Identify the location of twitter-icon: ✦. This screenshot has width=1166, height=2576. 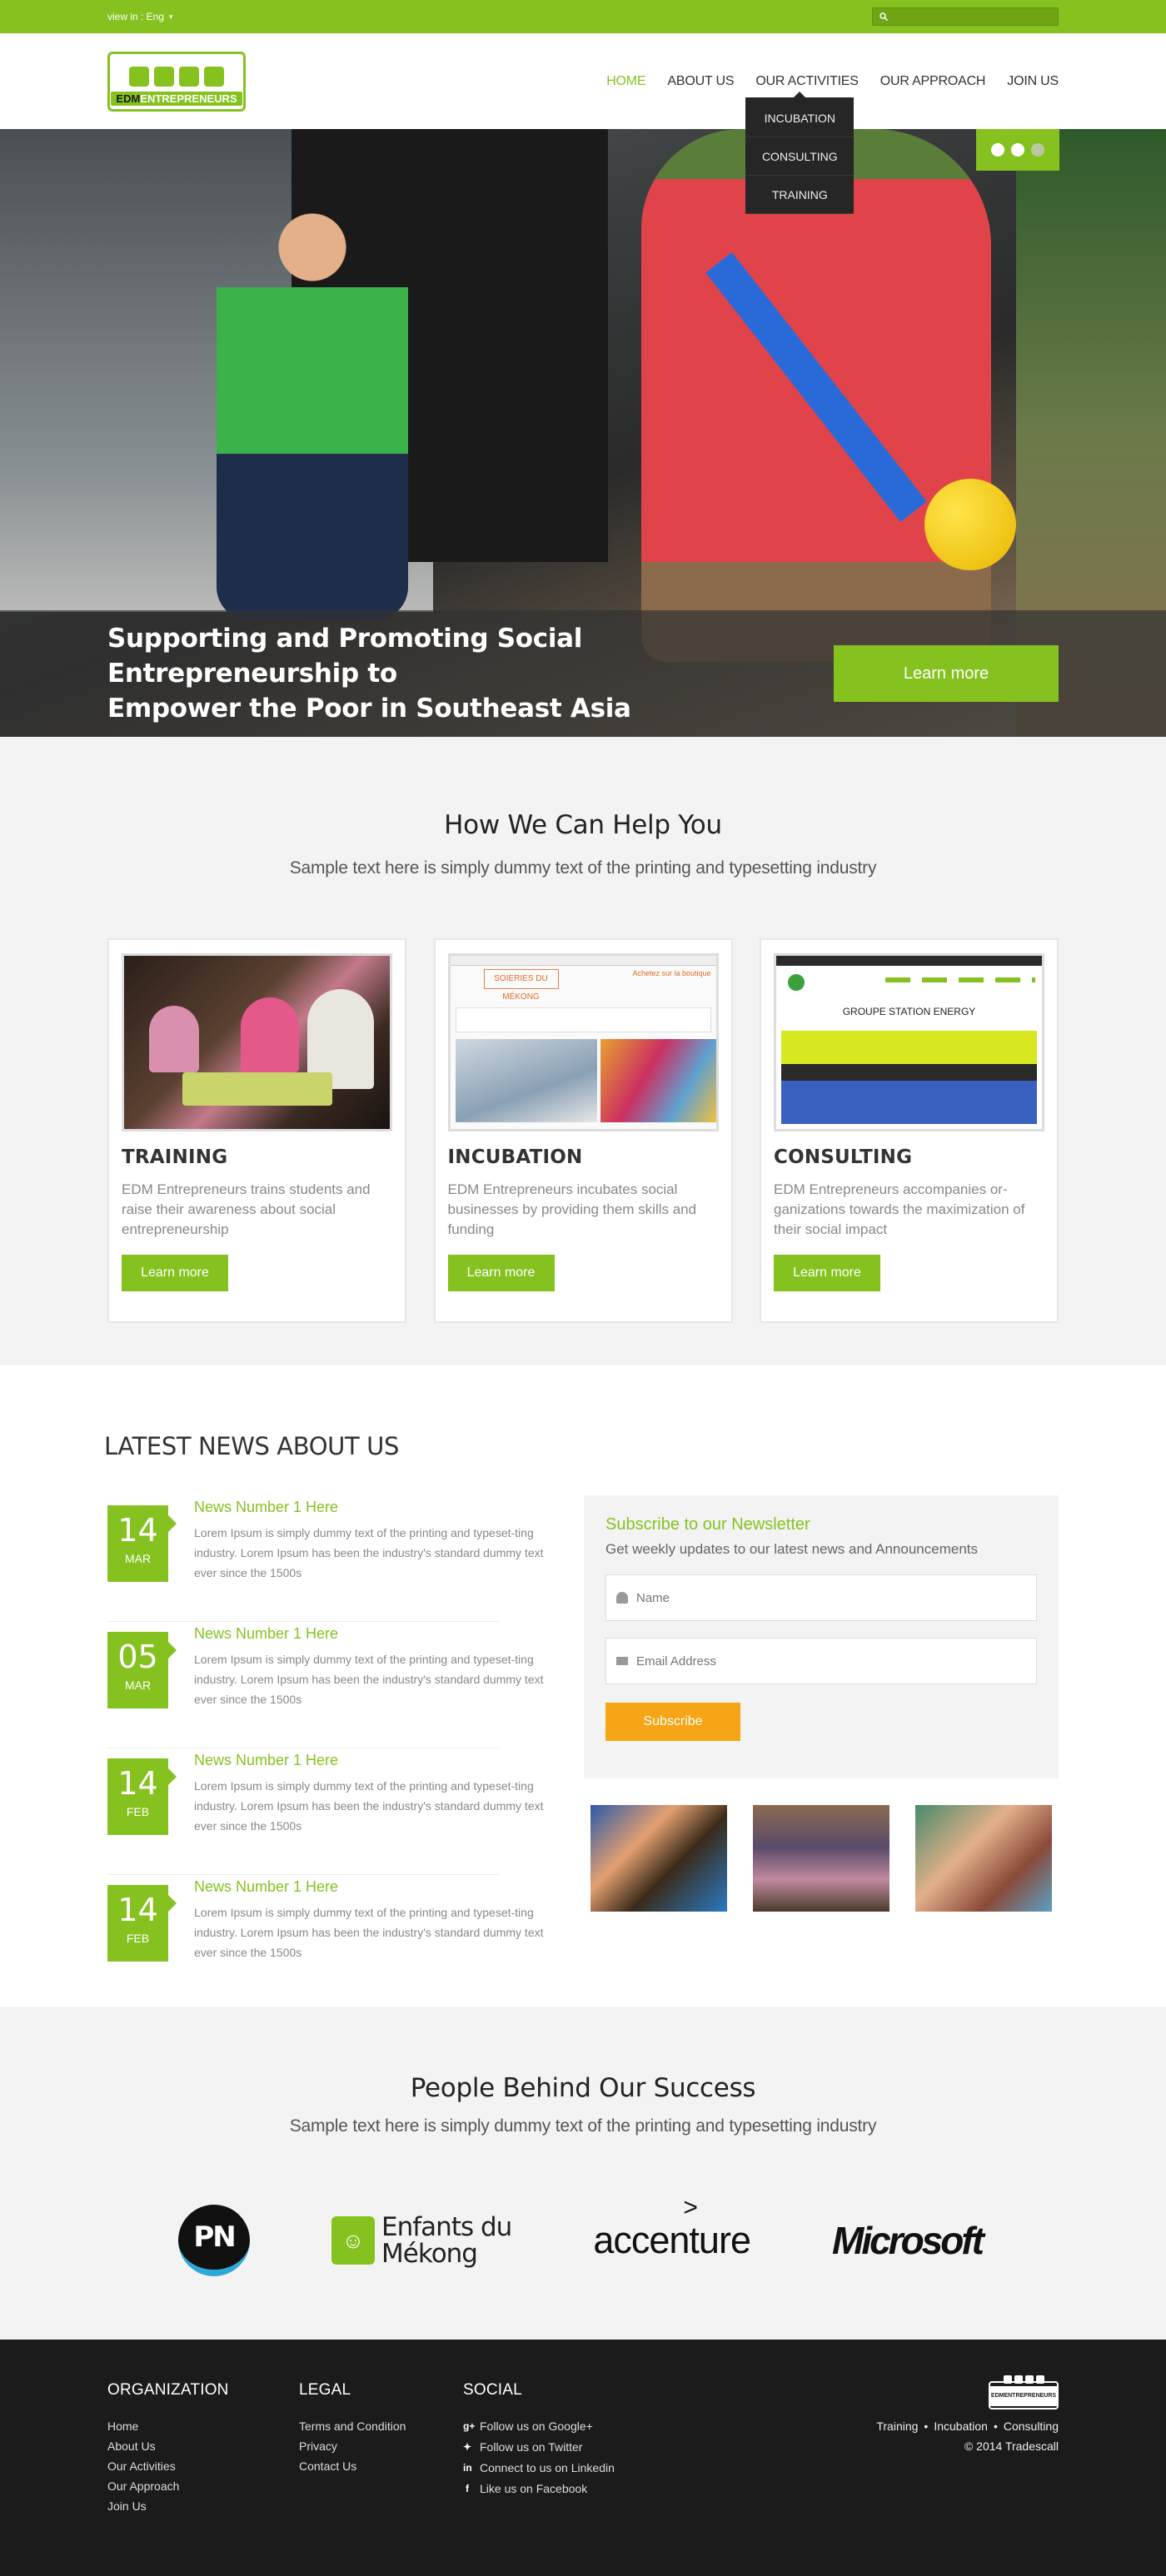
(467, 2447).